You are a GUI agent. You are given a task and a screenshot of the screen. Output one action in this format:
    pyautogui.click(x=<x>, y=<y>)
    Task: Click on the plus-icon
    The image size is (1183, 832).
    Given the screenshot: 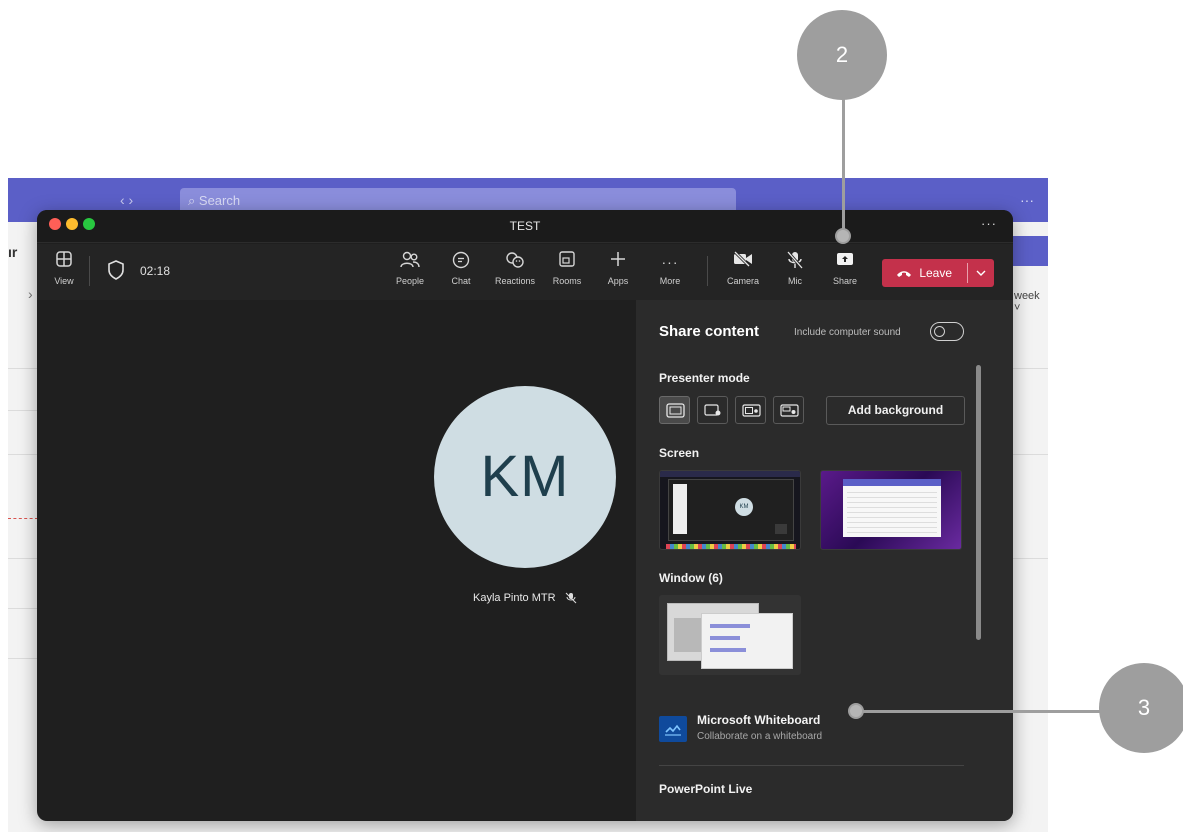 What is the action you would take?
    pyautogui.click(x=618, y=262)
    